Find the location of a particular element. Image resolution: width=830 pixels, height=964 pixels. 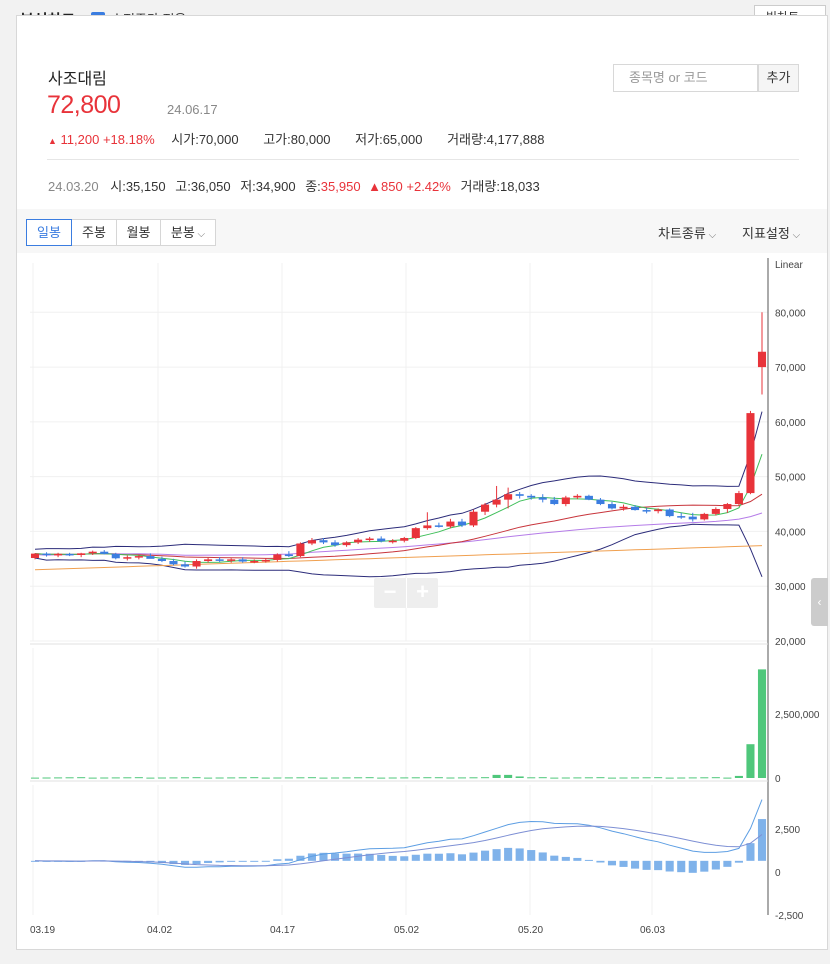

y-tick-label: 30,000 is located at coordinates (790, 587).